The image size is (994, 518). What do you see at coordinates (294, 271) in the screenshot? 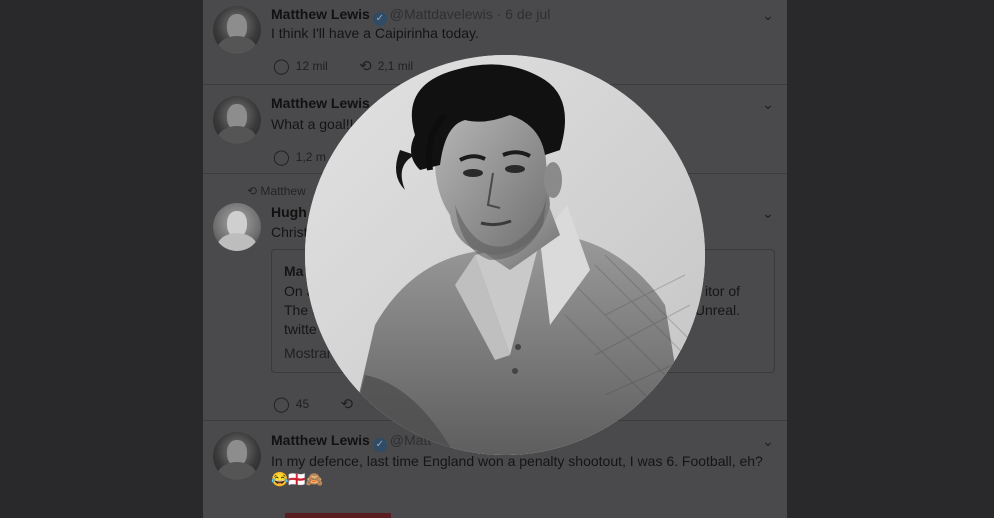
I see `quoted-author-name: Ma` at bounding box center [294, 271].